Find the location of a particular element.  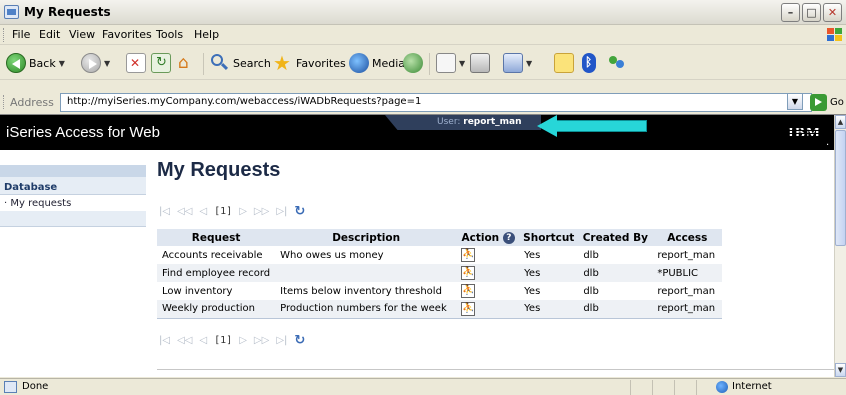

scroll-down-icon: ▼ is located at coordinates (840, 370).